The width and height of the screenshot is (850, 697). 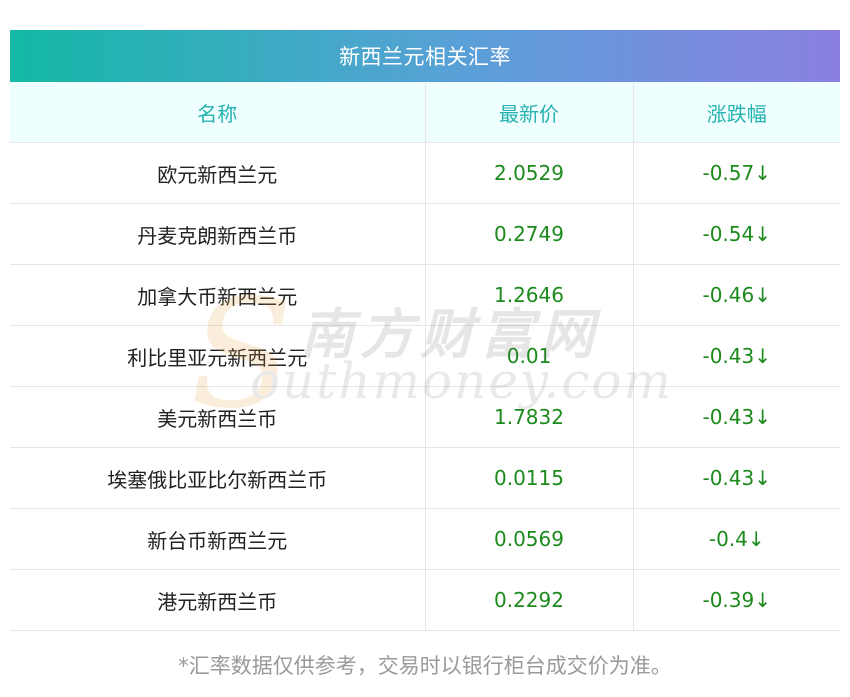 I want to click on table-row: 美元新西兰币 1.7832 -0.43↓, so click(x=425, y=417).